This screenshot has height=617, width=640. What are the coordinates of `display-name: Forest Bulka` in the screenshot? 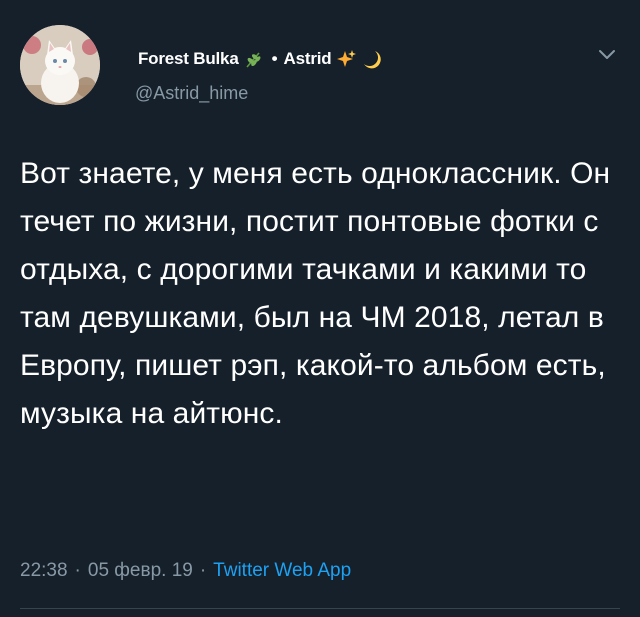 It's located at (188, 59).